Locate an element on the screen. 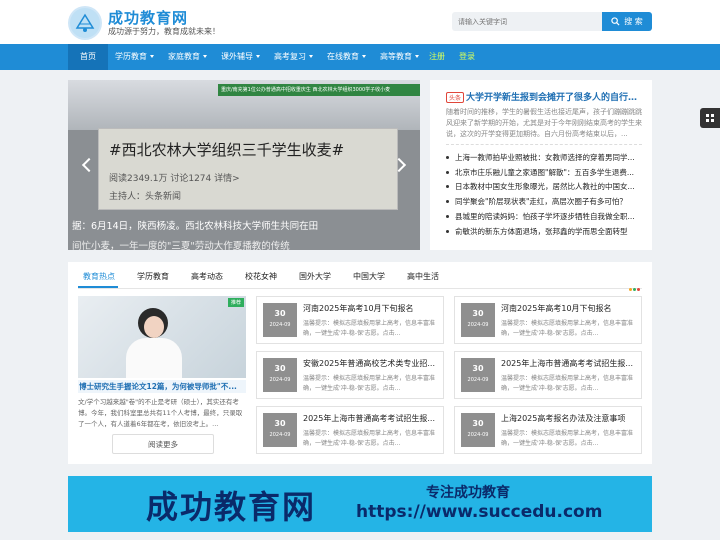 The height and width of the screenshot is (540, 720). nav-login: 登录 is located at coordinates (467, 57).